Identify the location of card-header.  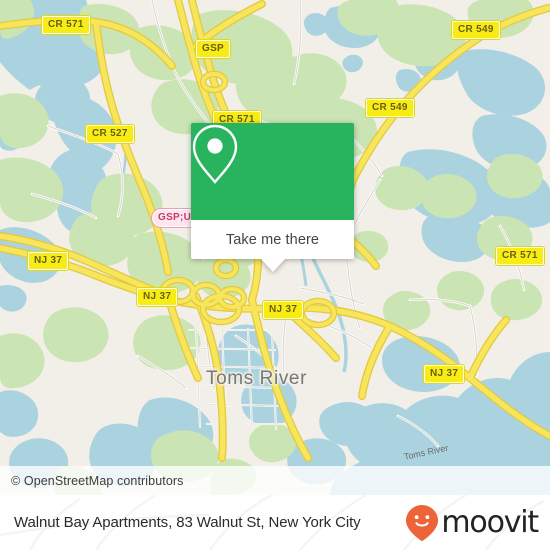
(272, 171).